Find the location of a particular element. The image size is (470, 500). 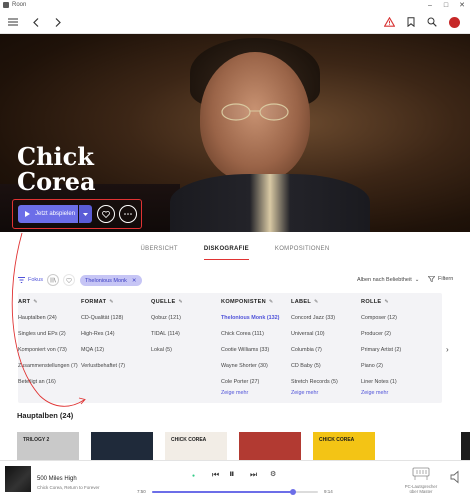

focus-filter-item: Beteiligt an (16) is located at coordinates (37, 382).